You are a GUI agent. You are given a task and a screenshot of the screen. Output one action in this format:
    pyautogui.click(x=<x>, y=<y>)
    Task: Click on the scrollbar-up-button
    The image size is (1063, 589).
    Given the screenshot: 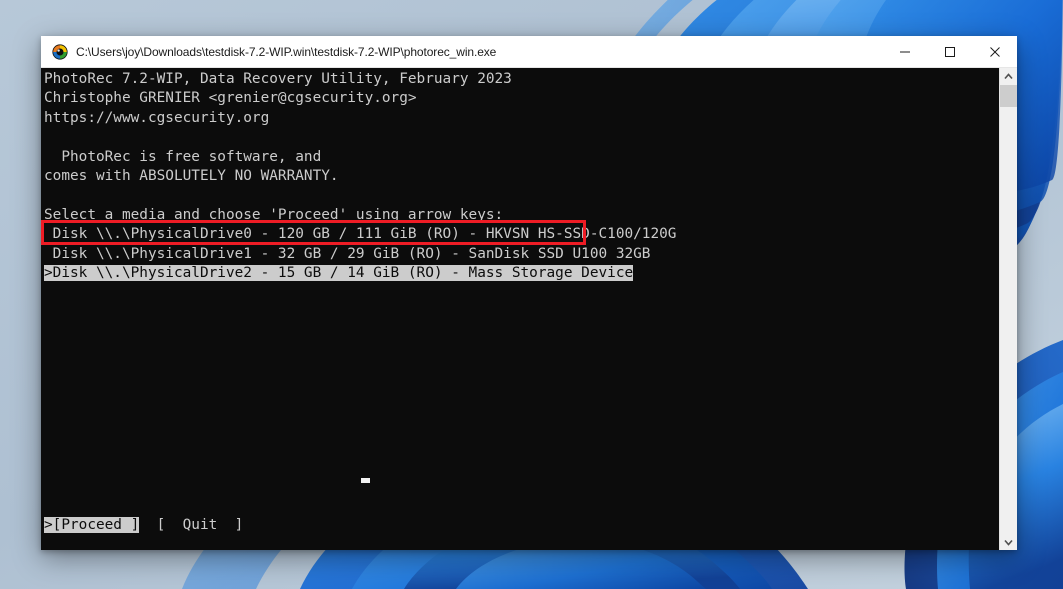 What is the action you would take?
    pyautogui.click(x=1008, y=76)
    